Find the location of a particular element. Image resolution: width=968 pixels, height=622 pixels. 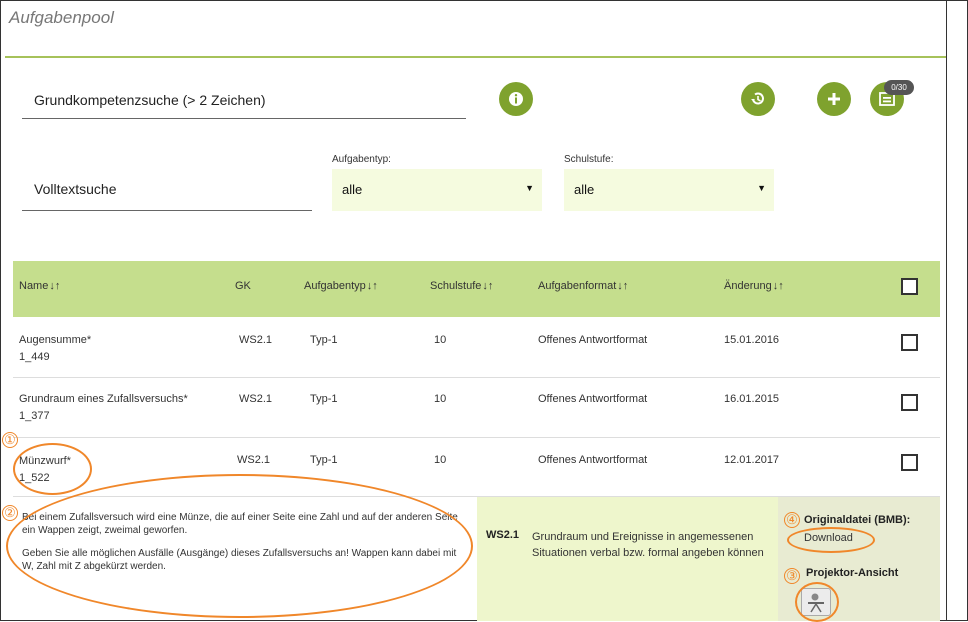

projector-view-label: Projektor-Ansicht is located at coordinates (852, 573).